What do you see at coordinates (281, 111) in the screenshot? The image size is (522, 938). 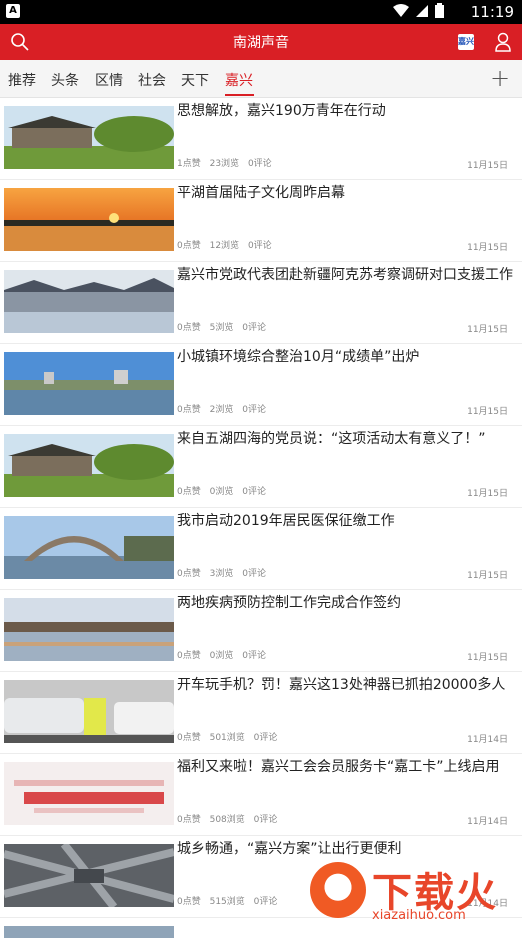 I see `news-title: 思想解放，嘉兴190万青年在行动` at bounding box center [281, 111].